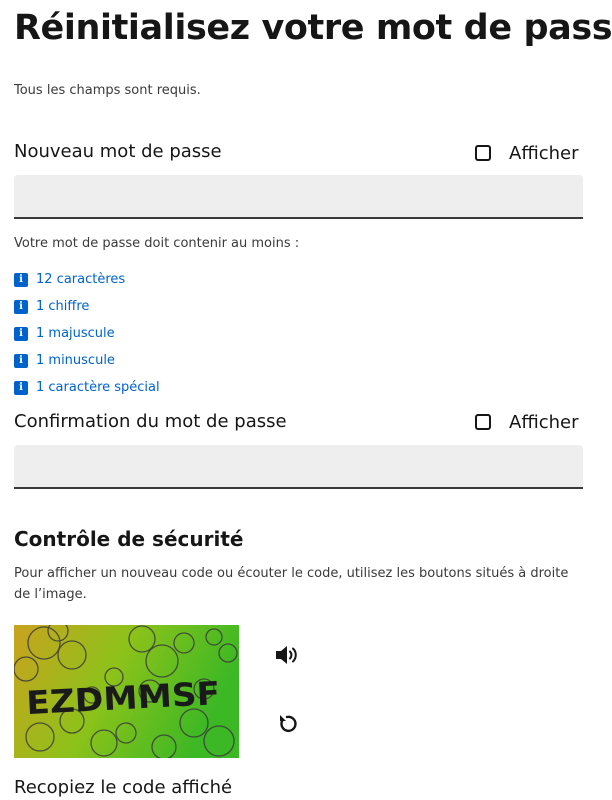 The height and width of the screenshot is (800, 612). I want to click on password-rule: i 1 minuscule, so click(87, 360).